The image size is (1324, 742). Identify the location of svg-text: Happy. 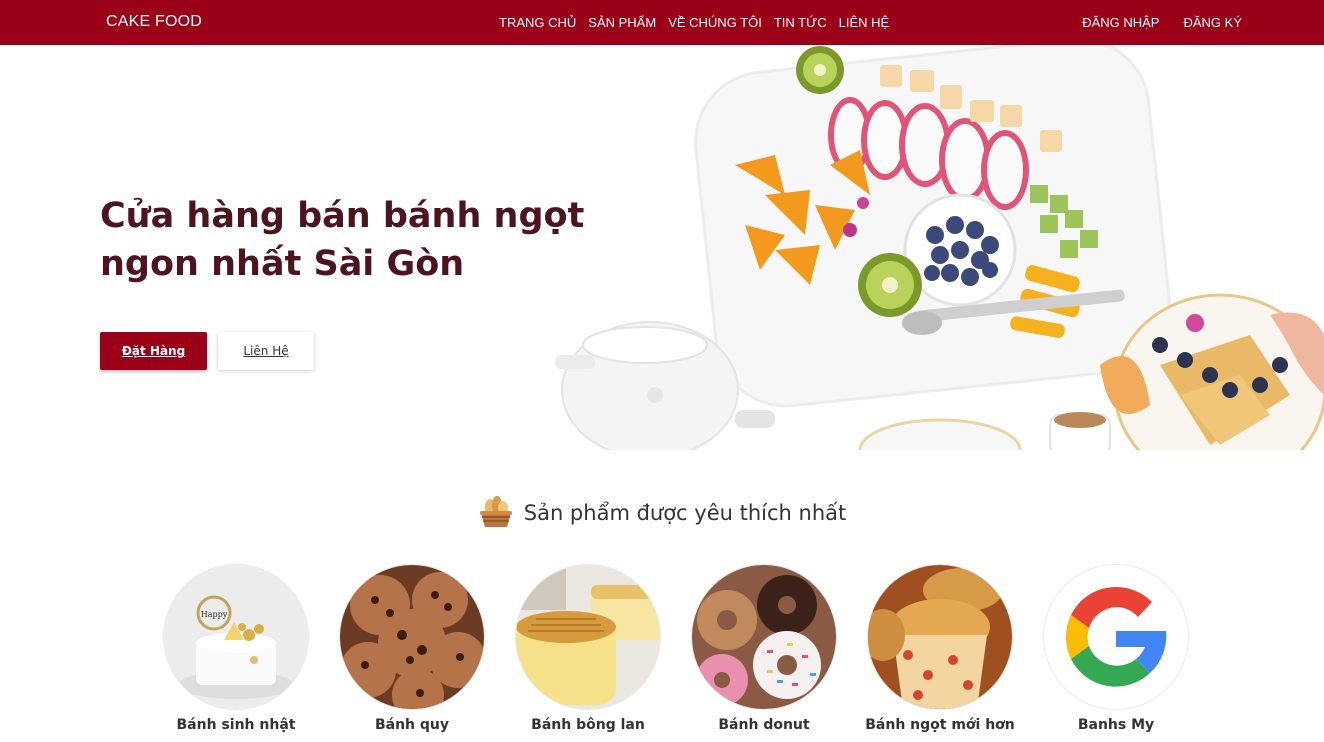
(214, 614).